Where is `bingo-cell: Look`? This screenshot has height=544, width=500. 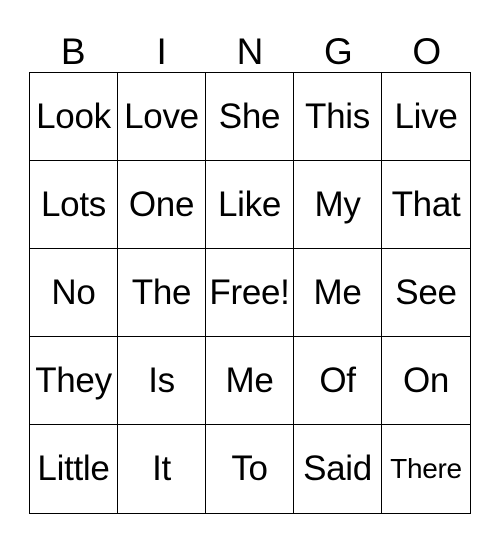 bingo-cell: Look is located at coordinates (74, 117).